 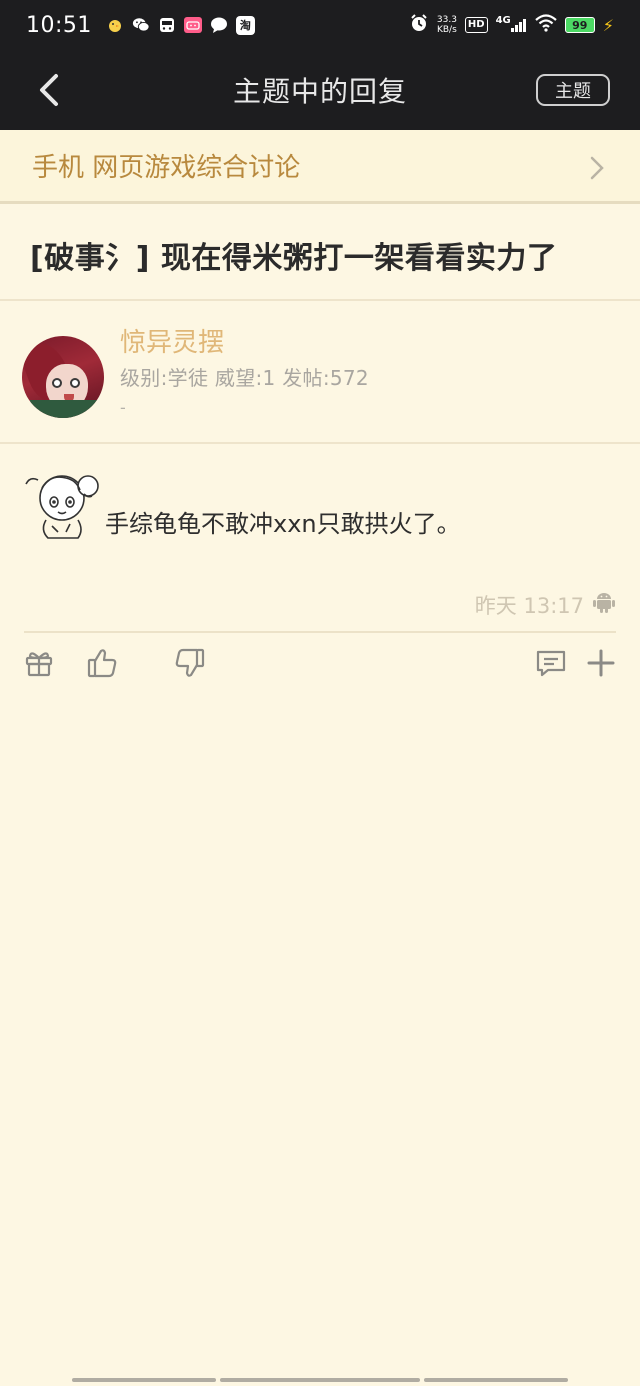 What do you see at coordinates (192, 25) in the screenshot?
I see `bilibili-icon` at bounding box center [192, 25].